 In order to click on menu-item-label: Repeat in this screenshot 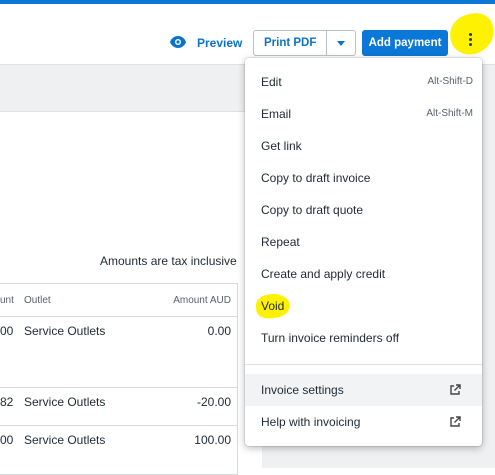, I will do `click(280, 242)`.